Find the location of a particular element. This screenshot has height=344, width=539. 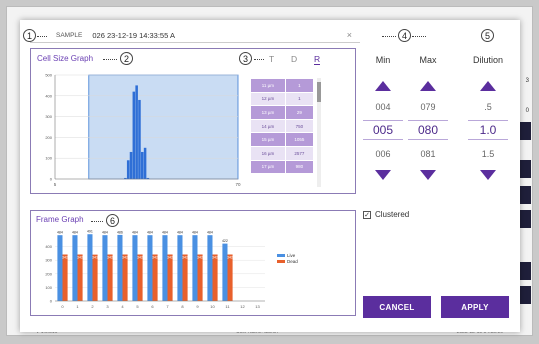

frame-graph-title: Frame Graph is located at coordinates (60, 219).